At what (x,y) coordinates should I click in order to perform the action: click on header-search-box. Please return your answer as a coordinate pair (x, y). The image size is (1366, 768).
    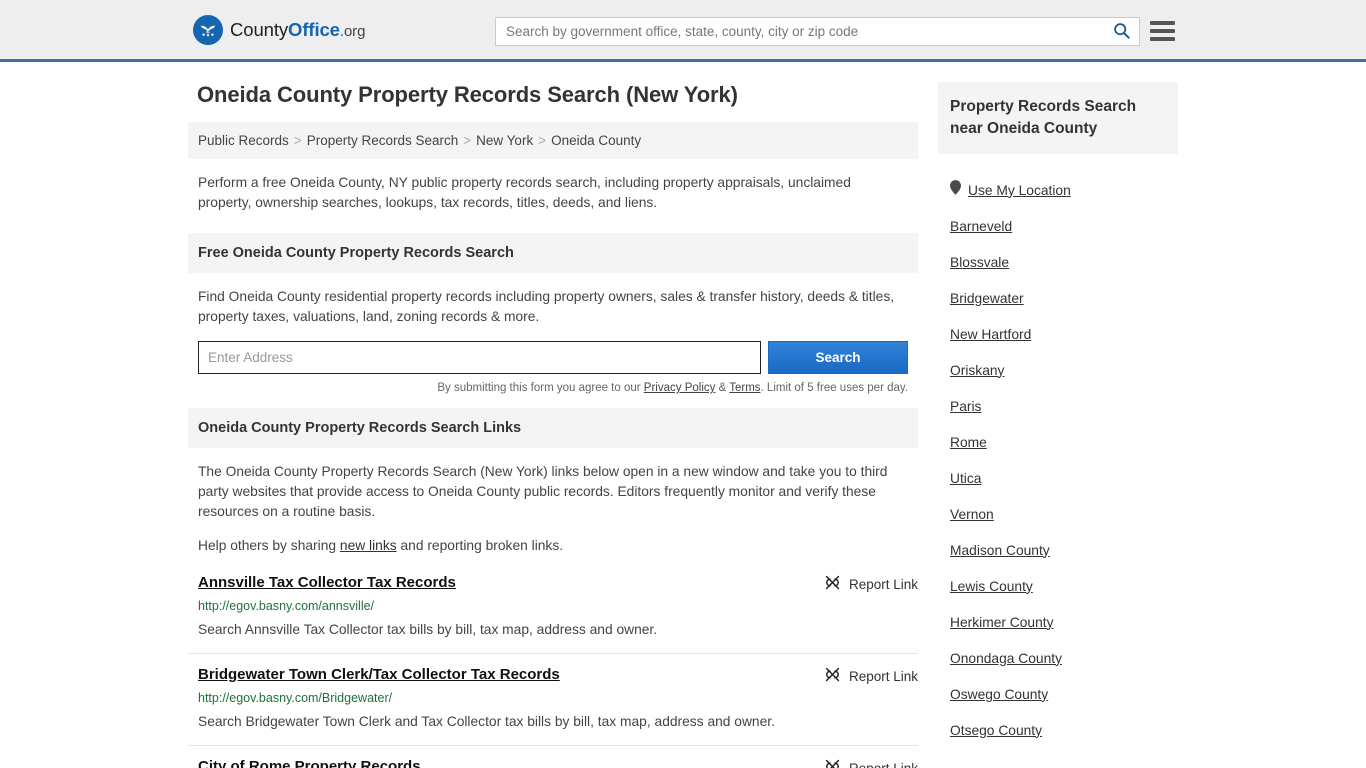
    Looking at the image, I should click on (817, 31).